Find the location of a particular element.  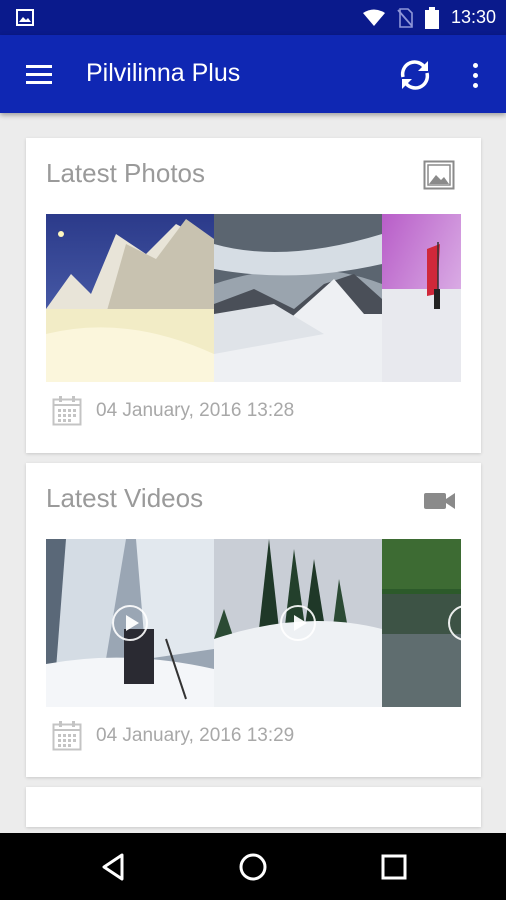

latest-videos-title: Latest Videos is located at coordinates (125, 498).